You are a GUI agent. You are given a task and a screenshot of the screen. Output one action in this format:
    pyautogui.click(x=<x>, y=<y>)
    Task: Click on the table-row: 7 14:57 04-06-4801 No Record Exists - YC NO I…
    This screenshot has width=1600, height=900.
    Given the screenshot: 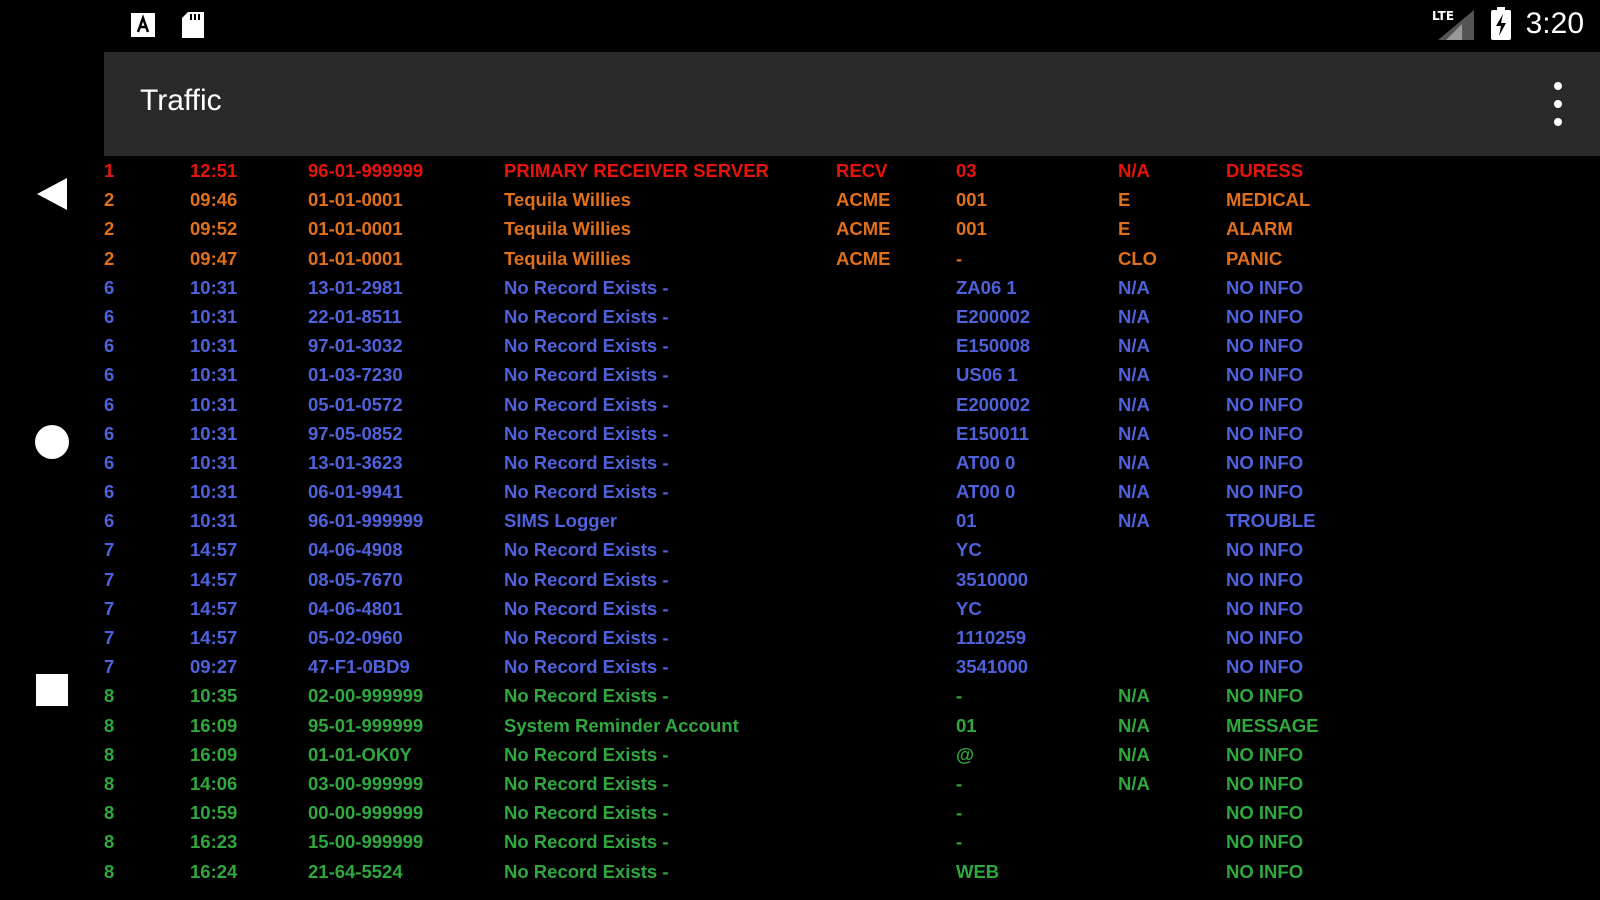 What is the action you would take?
    pyautogui.click(x=852, y=608)
    